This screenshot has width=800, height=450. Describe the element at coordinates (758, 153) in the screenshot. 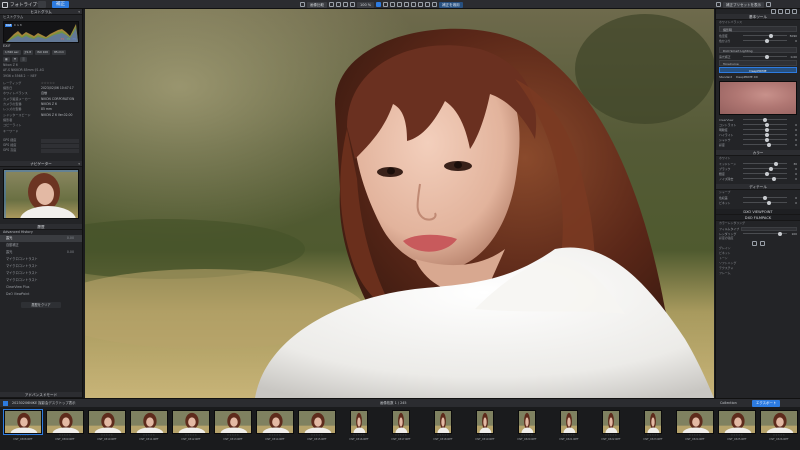

I see `color-section-header: カラー` at that location.